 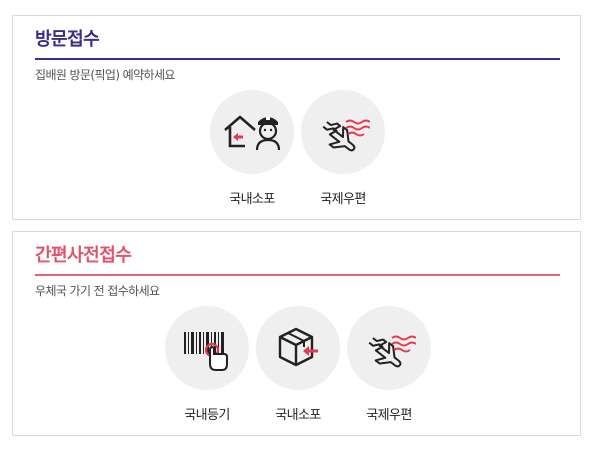 What do you see at coordinates (343, 199) in the screenshot?
I see `visit-international-mail-label: 국제우편` at bounding box center [343, 199].